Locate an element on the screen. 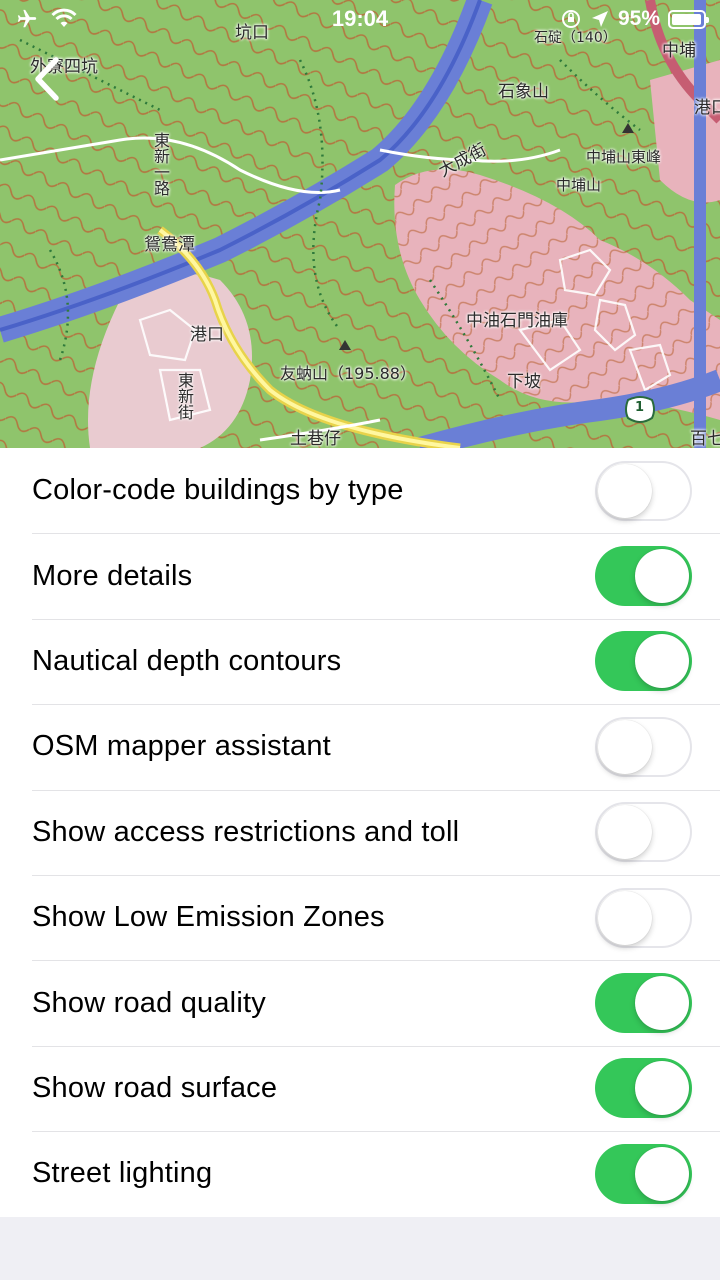 This screenshot has height=1280, width=720. back-button is located at coordinates (50, 80).